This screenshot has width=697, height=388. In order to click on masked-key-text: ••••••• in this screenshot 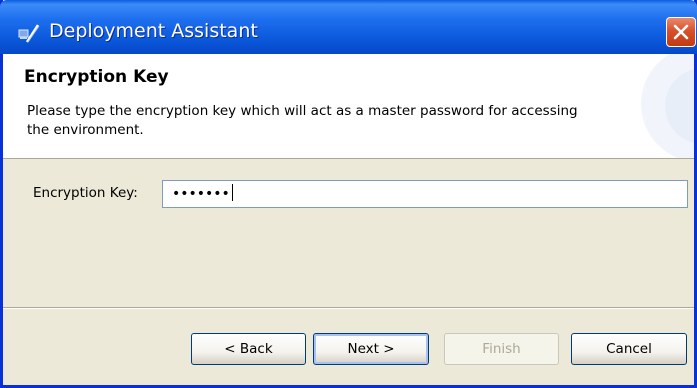, I will do `click(201, 194)`.